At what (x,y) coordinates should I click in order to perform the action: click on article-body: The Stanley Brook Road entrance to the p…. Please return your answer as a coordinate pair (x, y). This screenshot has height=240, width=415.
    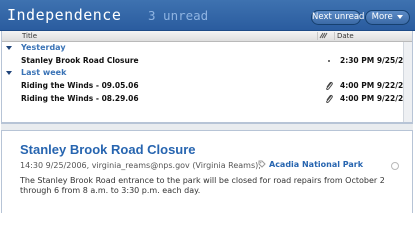
    Looking at the image, I should click on (202, 185).